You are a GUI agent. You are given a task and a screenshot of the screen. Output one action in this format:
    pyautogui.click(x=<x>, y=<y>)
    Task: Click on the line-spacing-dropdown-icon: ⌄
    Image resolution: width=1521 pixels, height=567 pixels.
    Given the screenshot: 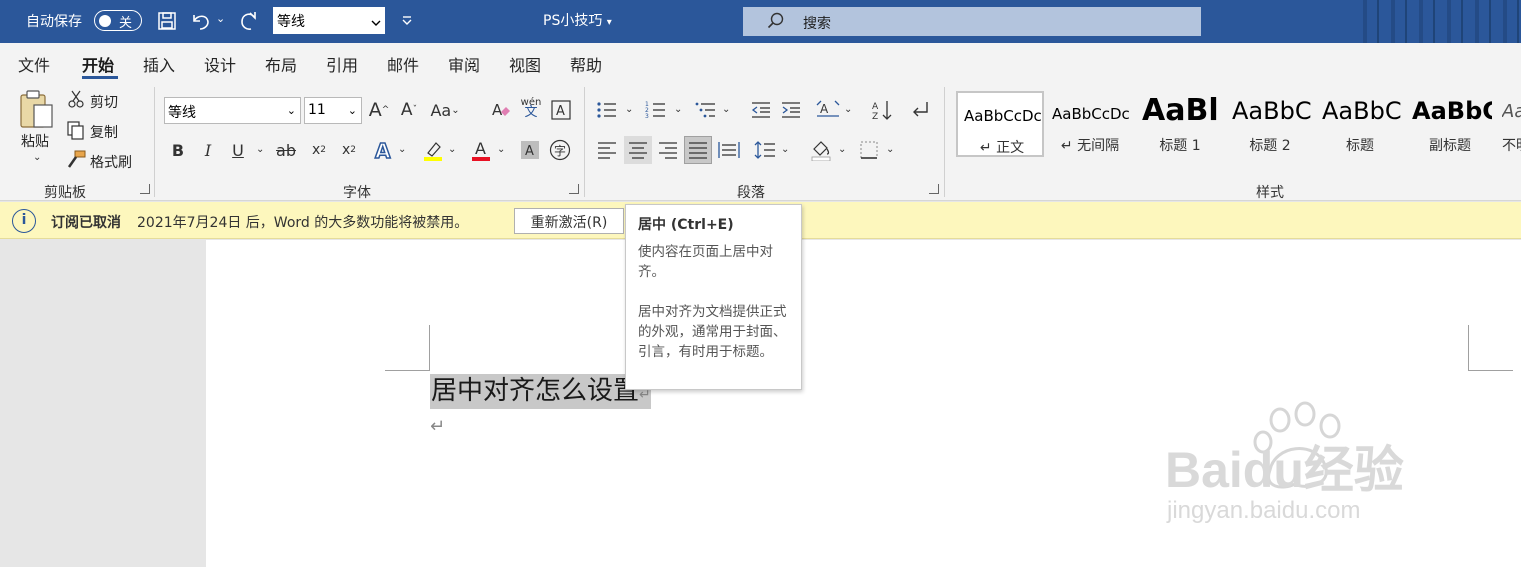 What is the action you would take?
    pyautogui.click(x=785, y=149)
    